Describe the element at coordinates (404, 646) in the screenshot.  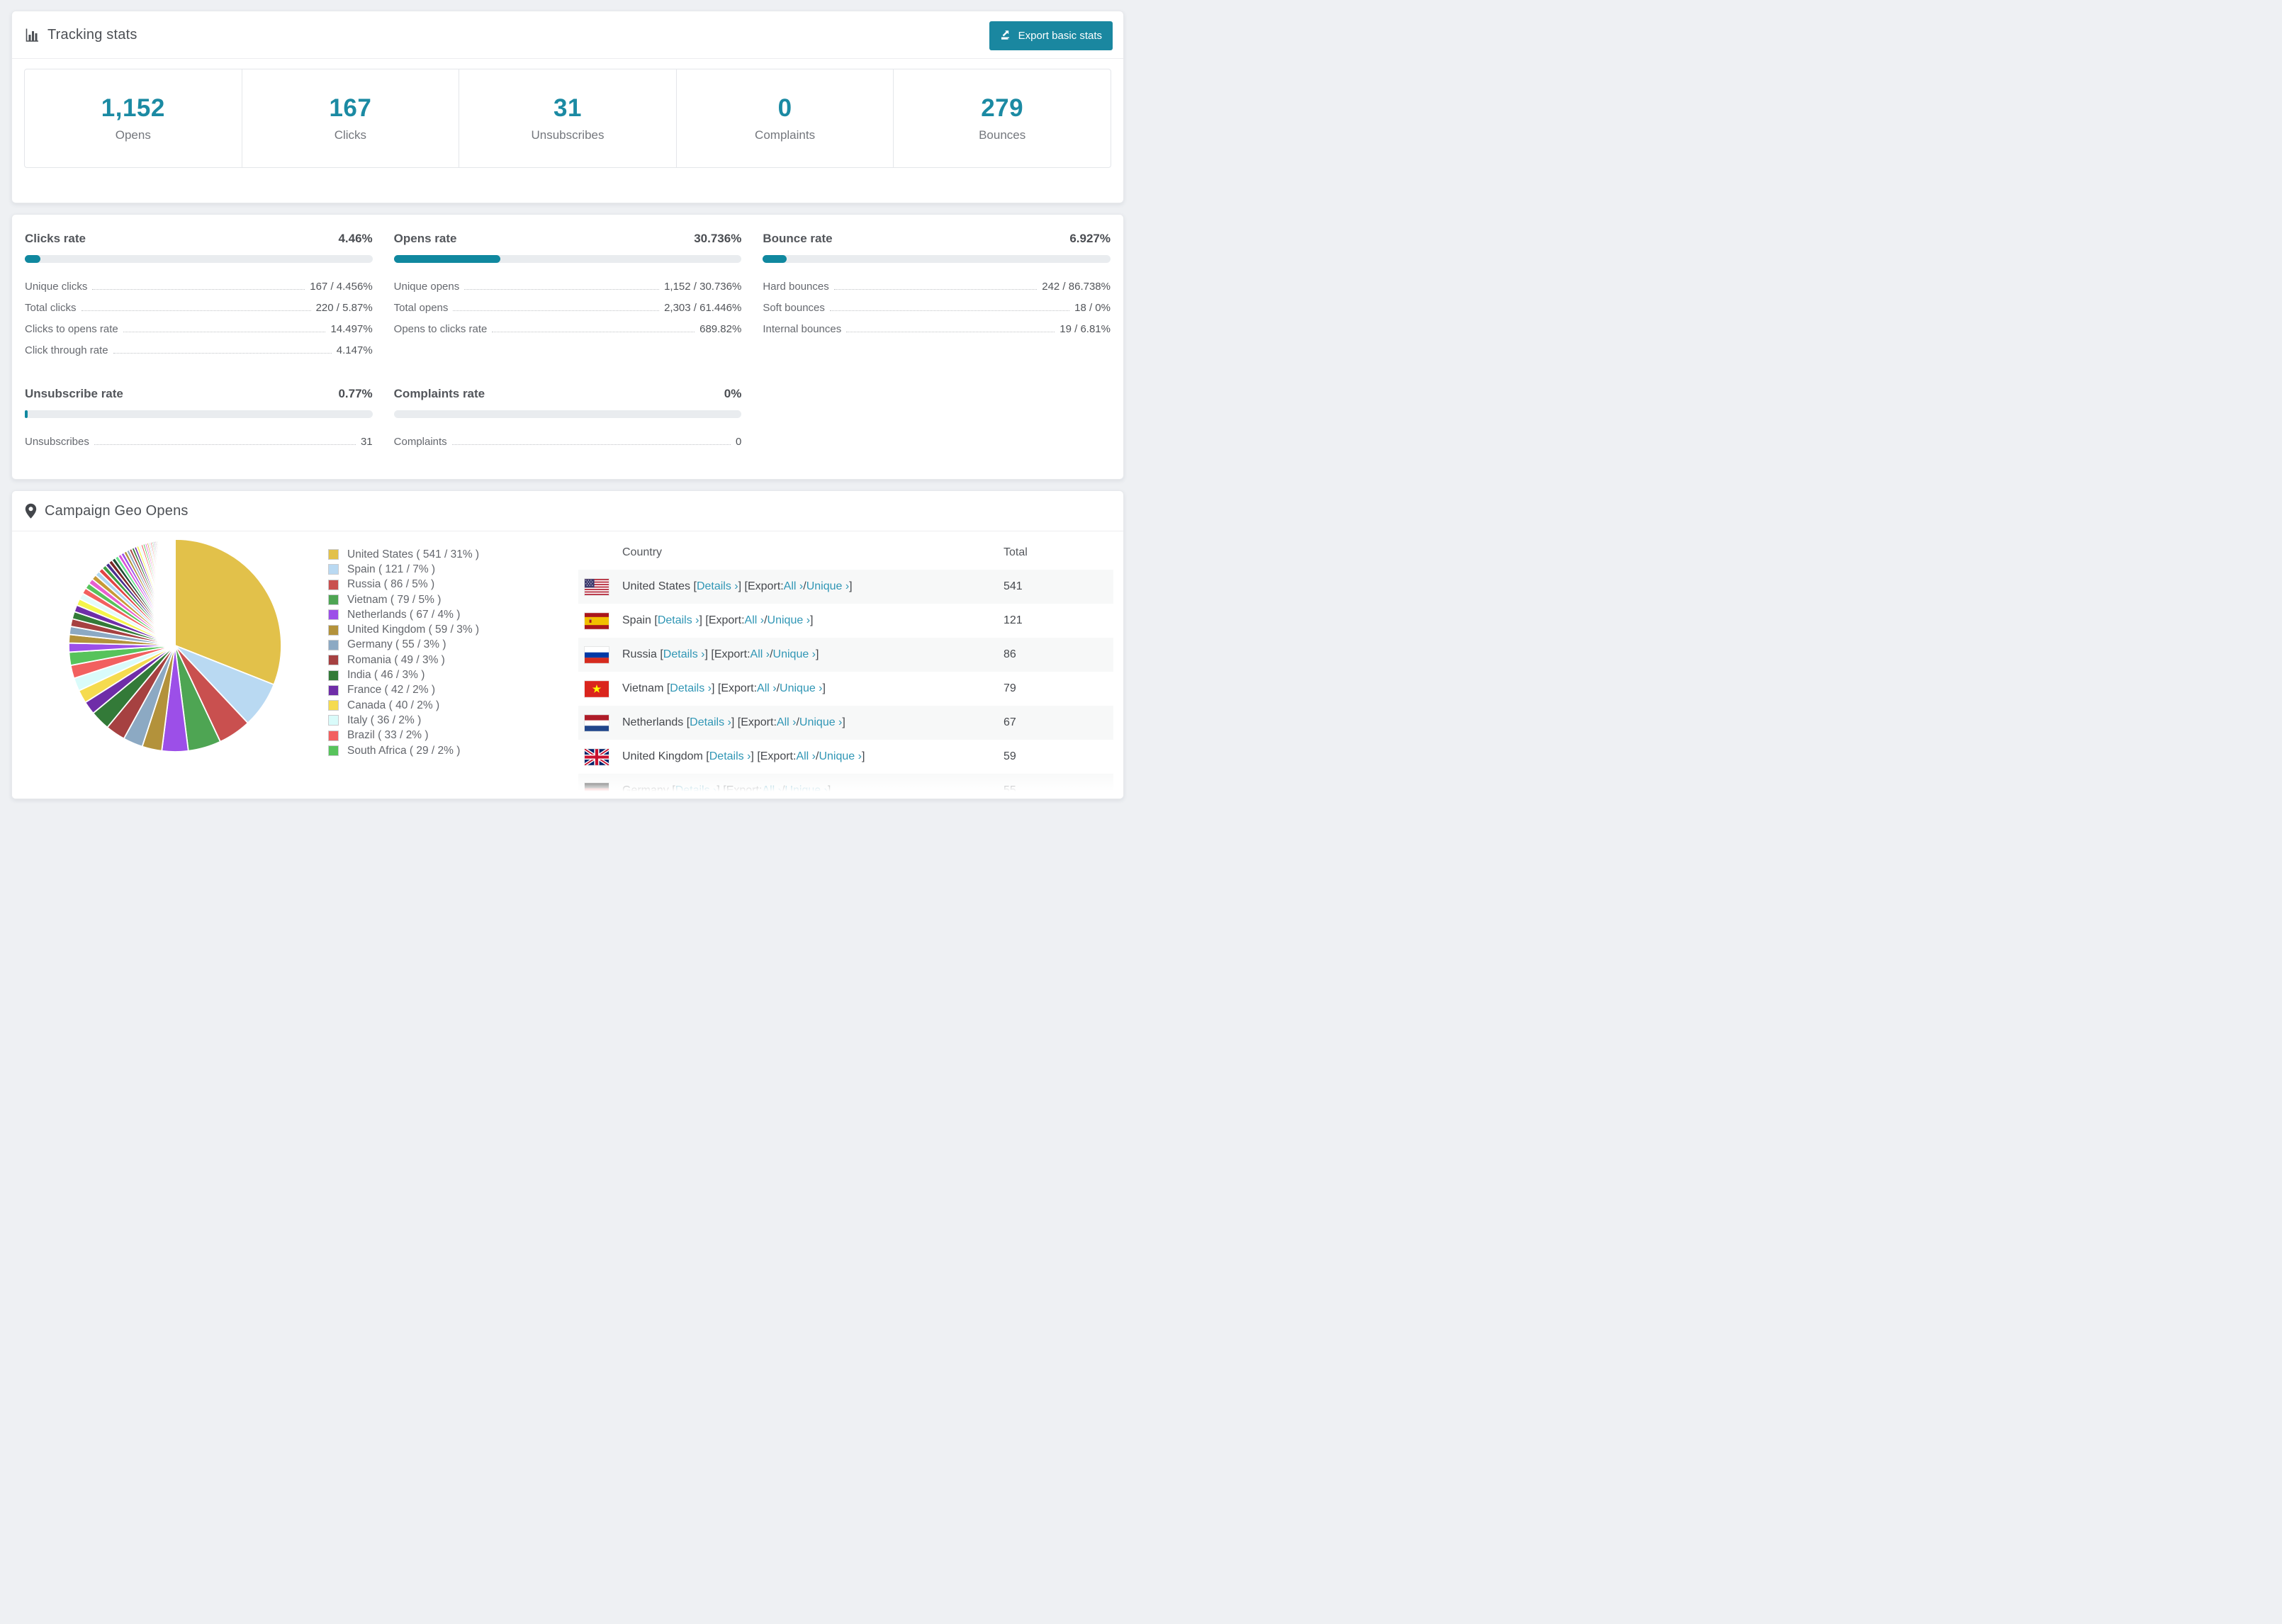
I see `legend-item: Germany ( 55 / 3% )` at that location.